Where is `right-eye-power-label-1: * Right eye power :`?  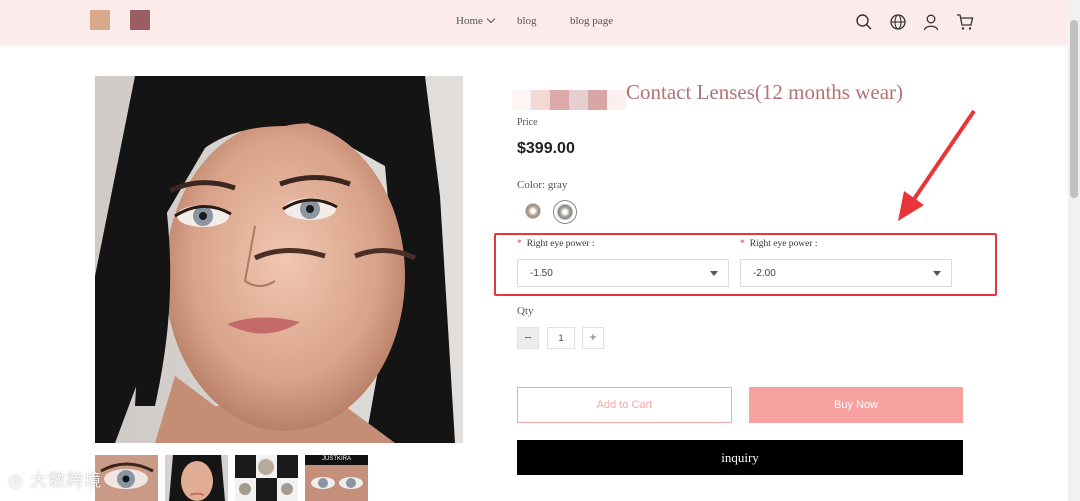 right-eye-power-label-1: * Right eye power : is located at coordinates (556, 244).